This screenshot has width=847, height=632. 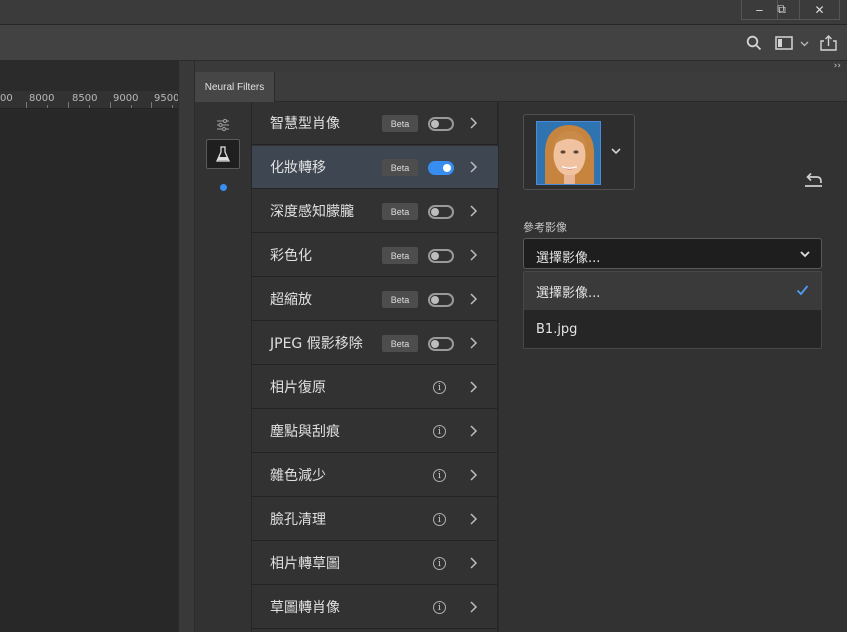 I want to click on neural-filters-sidebar, so click(x=223, y=367).